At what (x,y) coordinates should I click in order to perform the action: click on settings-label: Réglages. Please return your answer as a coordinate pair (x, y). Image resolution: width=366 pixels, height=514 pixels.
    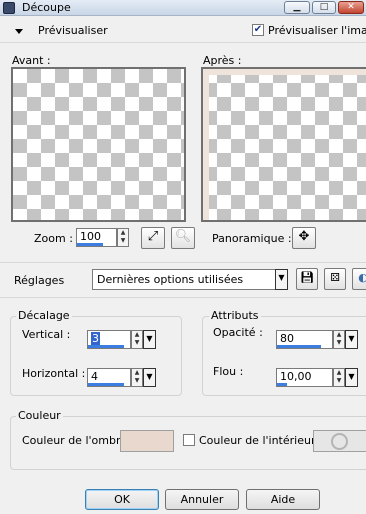
    Looking at the image, I should click on (39, 280).